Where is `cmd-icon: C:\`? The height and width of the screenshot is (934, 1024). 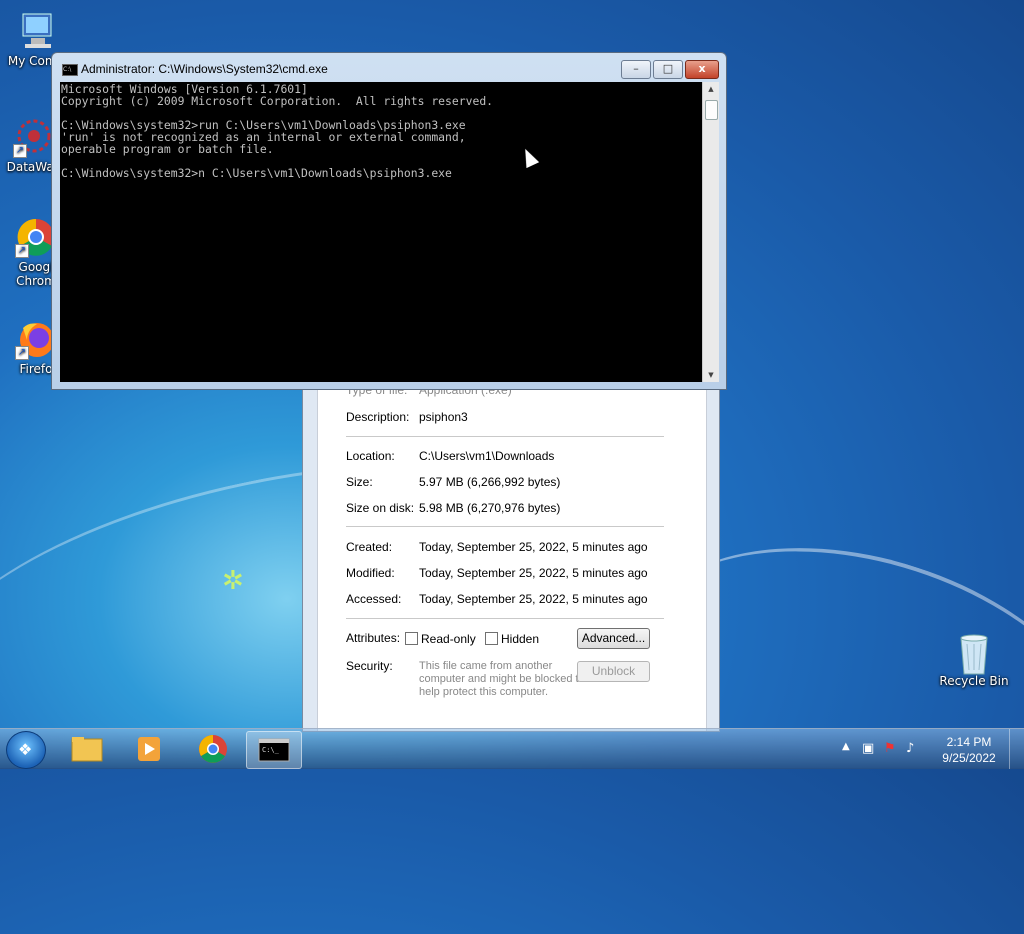
cmd-icon: C:\ is located at coordinates (70, 70).